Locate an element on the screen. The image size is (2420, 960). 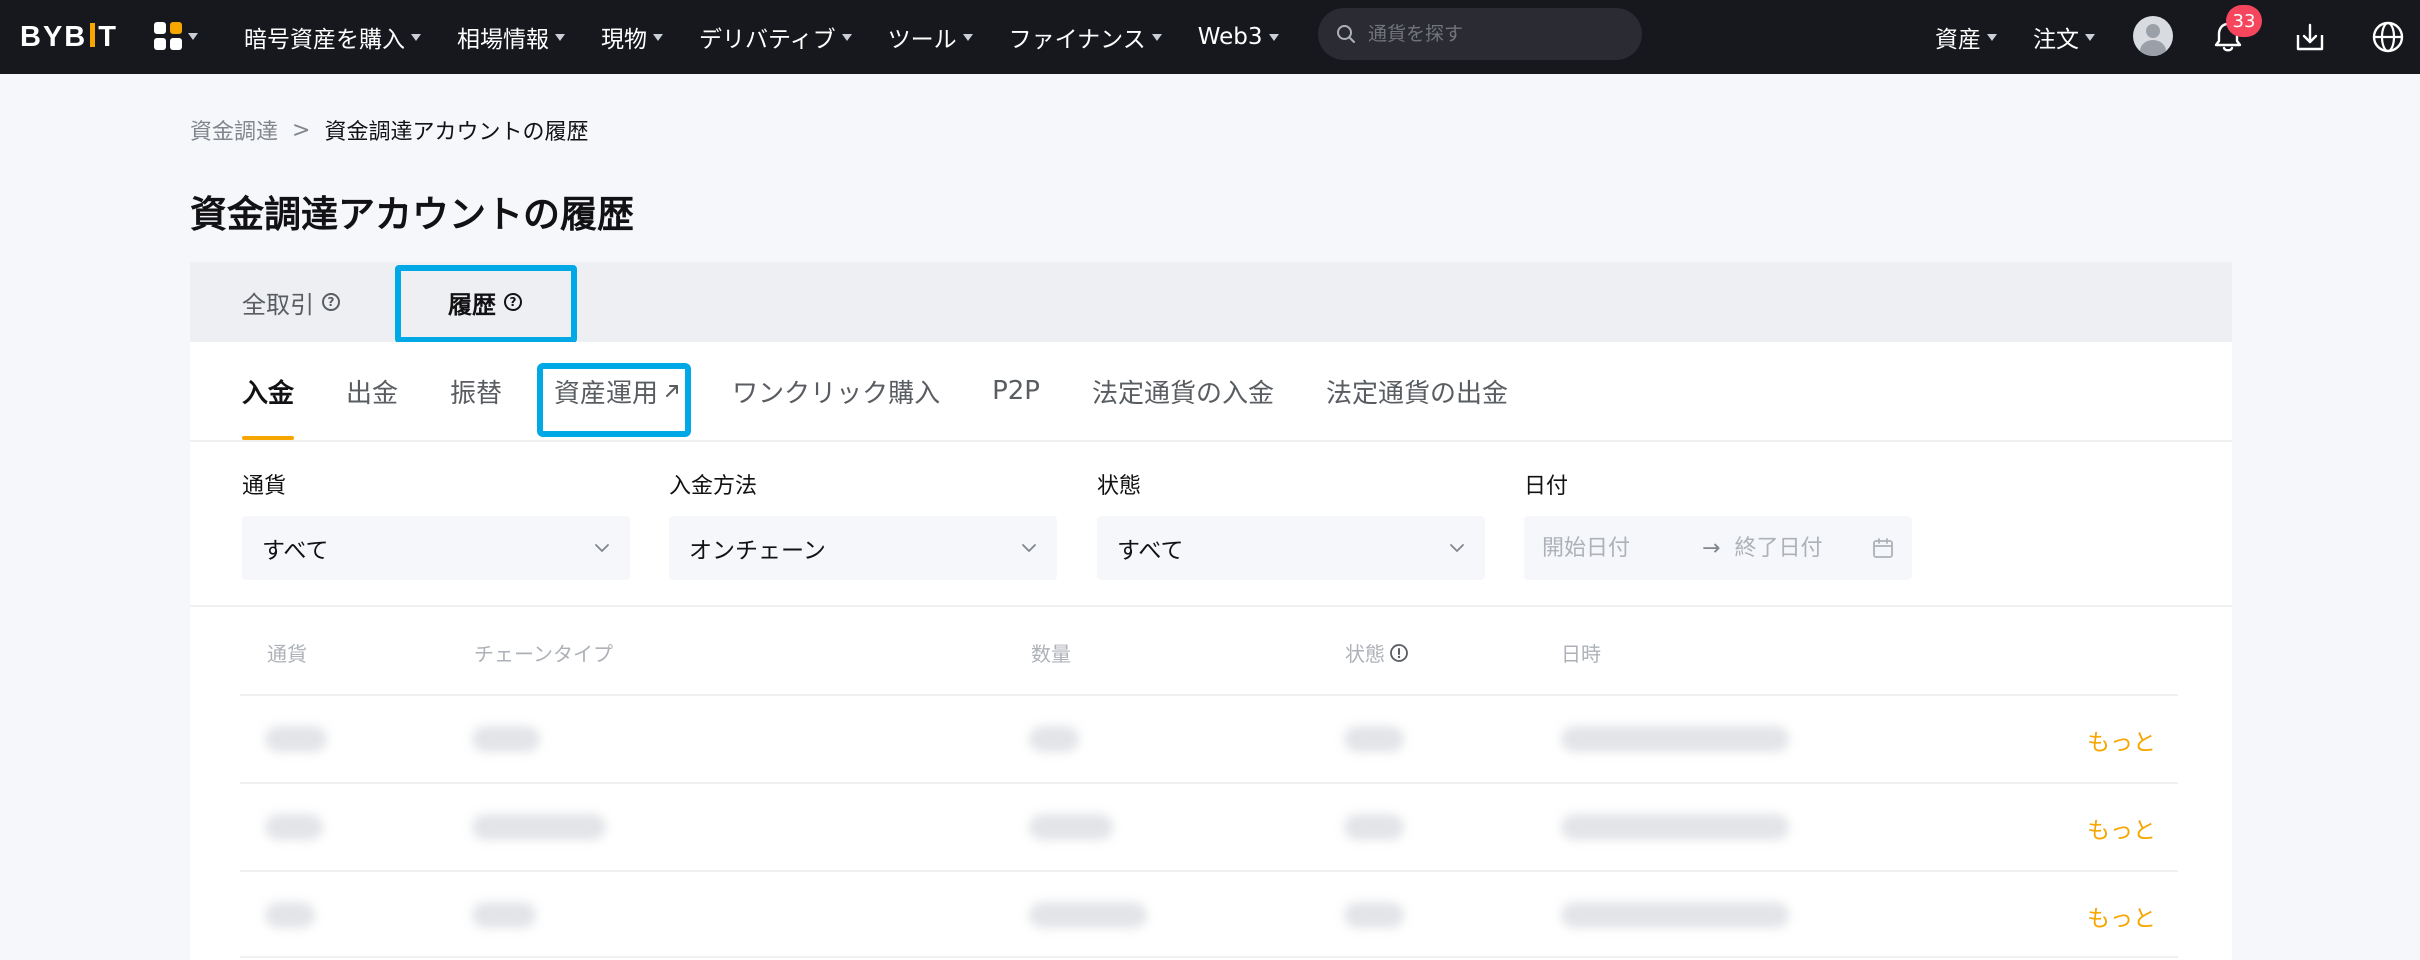
status-filter-label: 状態 is located at coordinates (1119, 486).